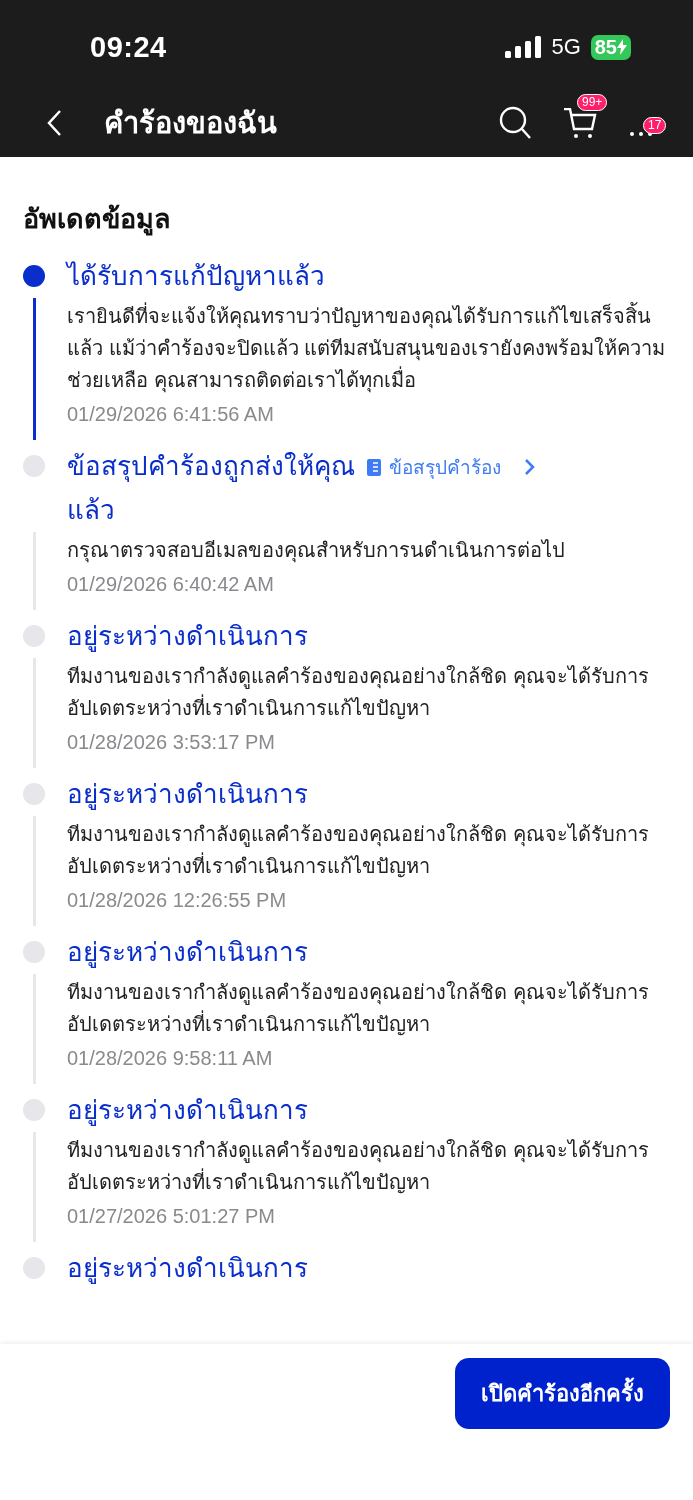 The height and width of the screenshot is (1500, 693). Describe the element at coordinates (452, 467) in the screenshot. I see `summary-link: ข้อสรุปคำร้อง` at that location.